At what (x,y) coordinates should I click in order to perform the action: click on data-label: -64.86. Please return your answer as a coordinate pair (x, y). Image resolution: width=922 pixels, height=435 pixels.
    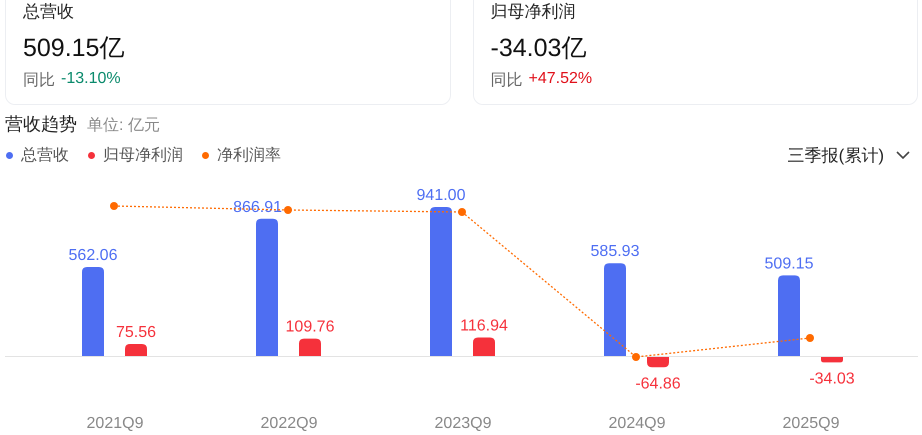
    Looking at the image, I should click on (658, 383).